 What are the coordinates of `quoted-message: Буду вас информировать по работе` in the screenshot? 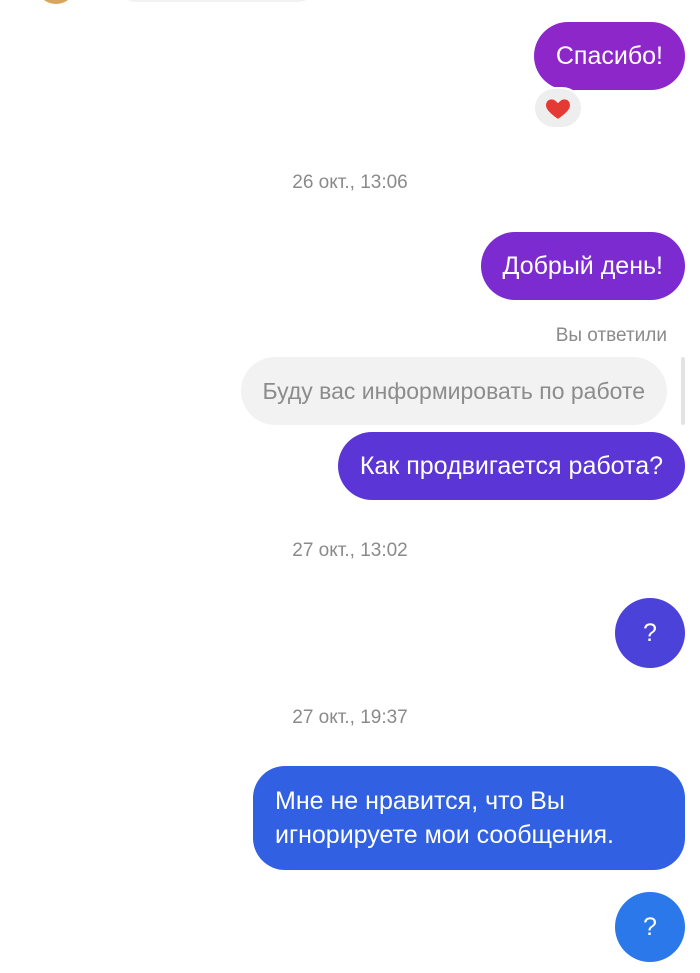 It's located at (453, 391).